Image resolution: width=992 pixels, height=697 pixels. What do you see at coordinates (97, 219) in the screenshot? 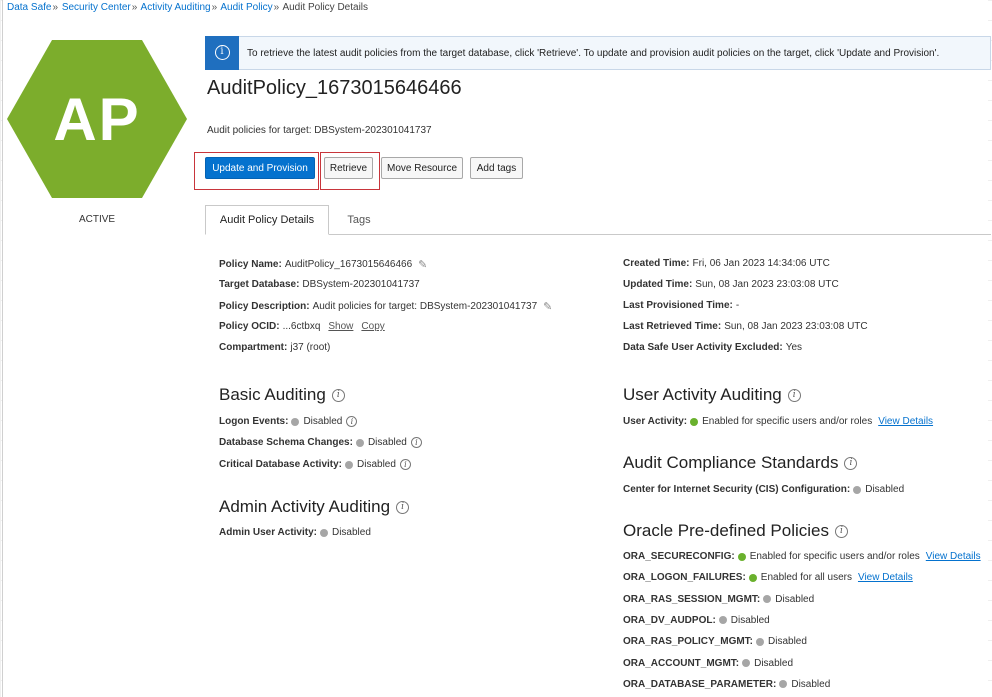
I see `resource-status: ACTIVE` at bounding box center [97, 219].